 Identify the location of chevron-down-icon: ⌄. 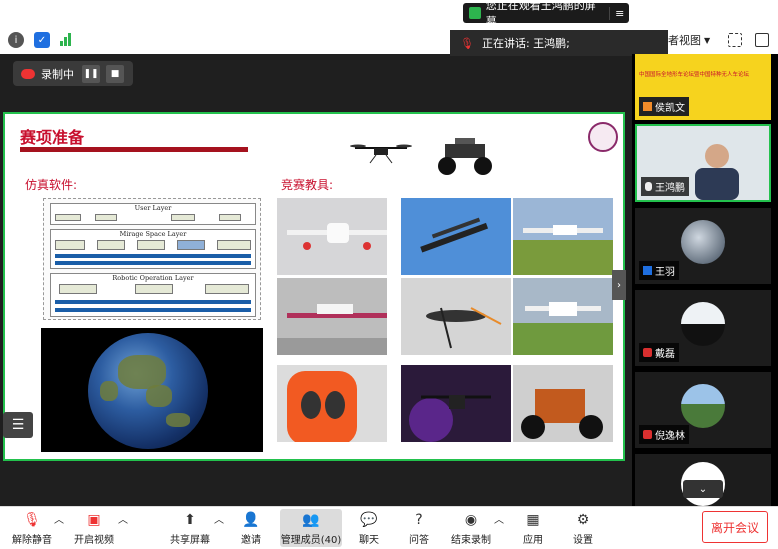
(703, 489).